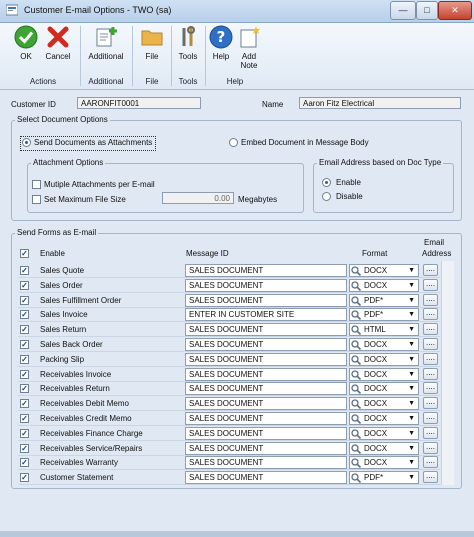 This screenshot has height=537, width=474. I want to click on enable-radio, so click(326, 182).